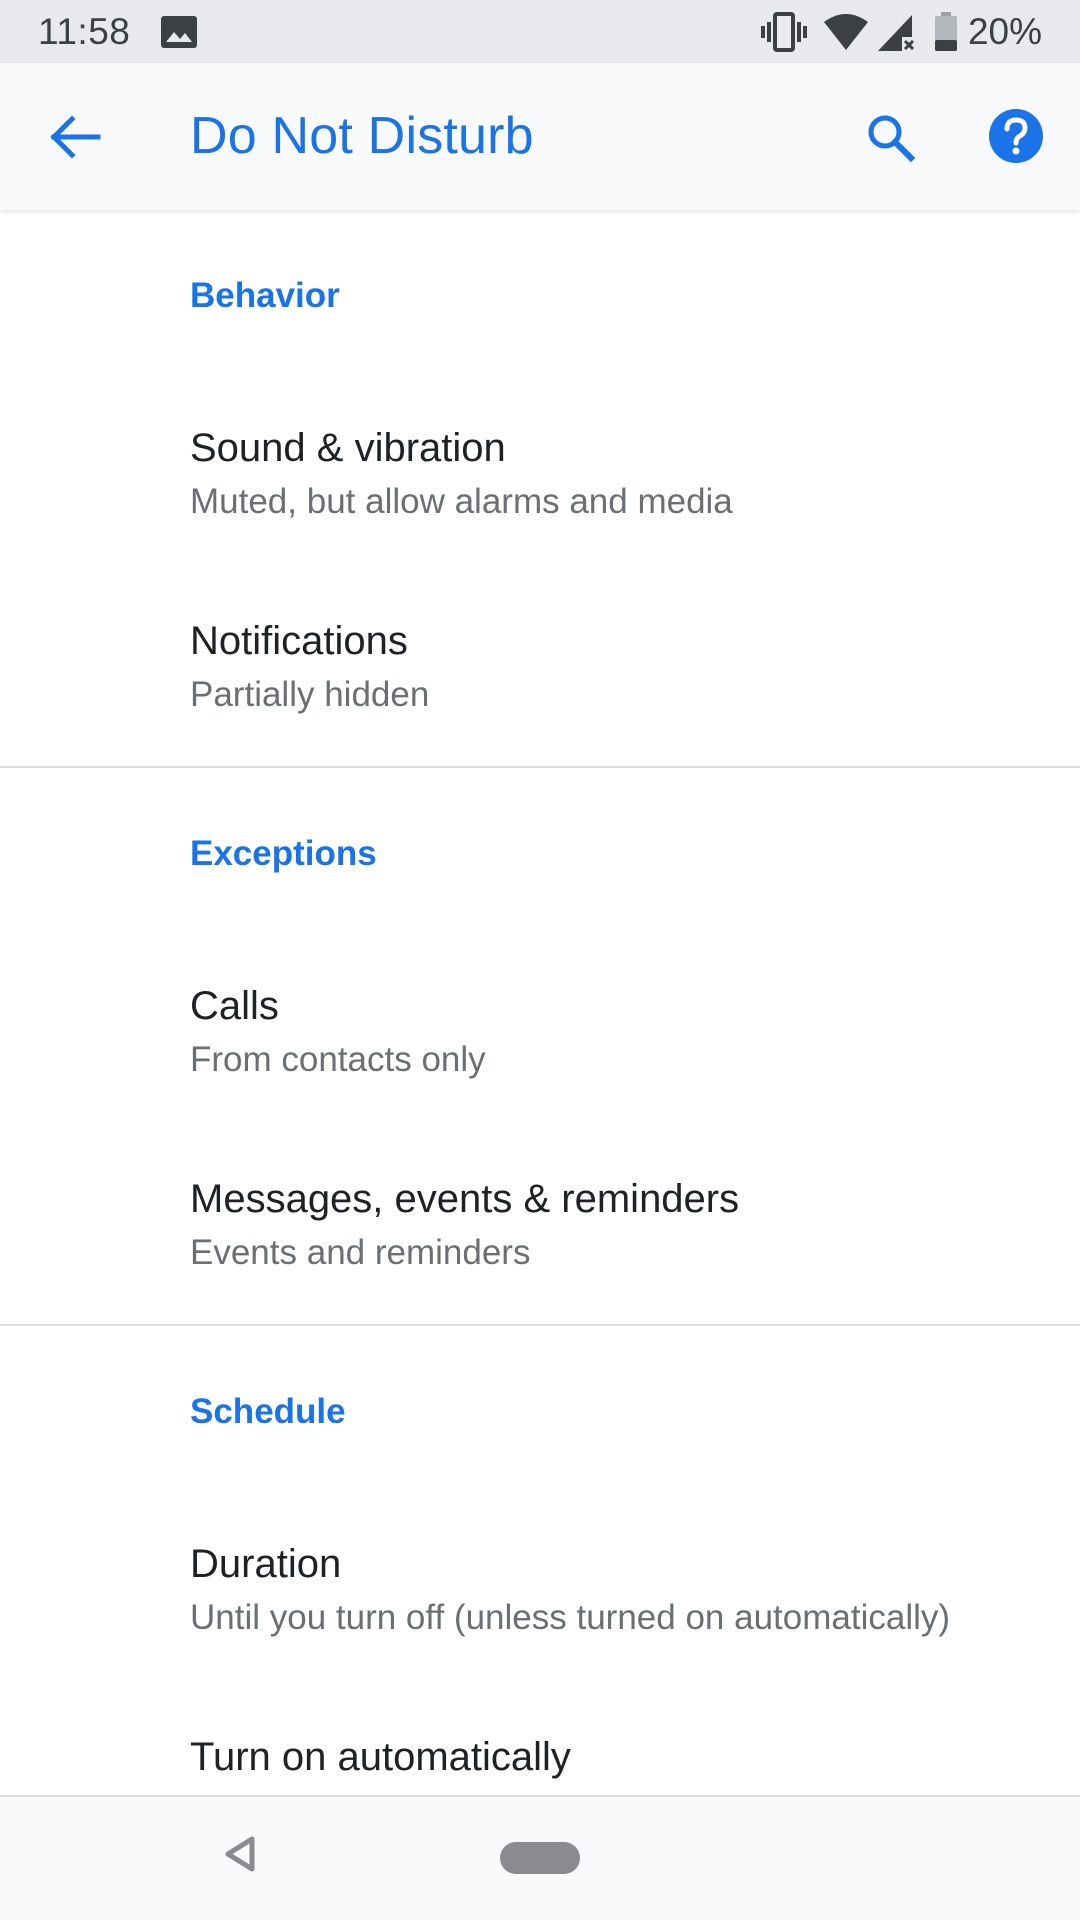 The width and height of the screenshot is (1080, 1920). Describe the element at coordinates (268, 1411) in the screenshot. I see `section-header: Schedule` at that location.